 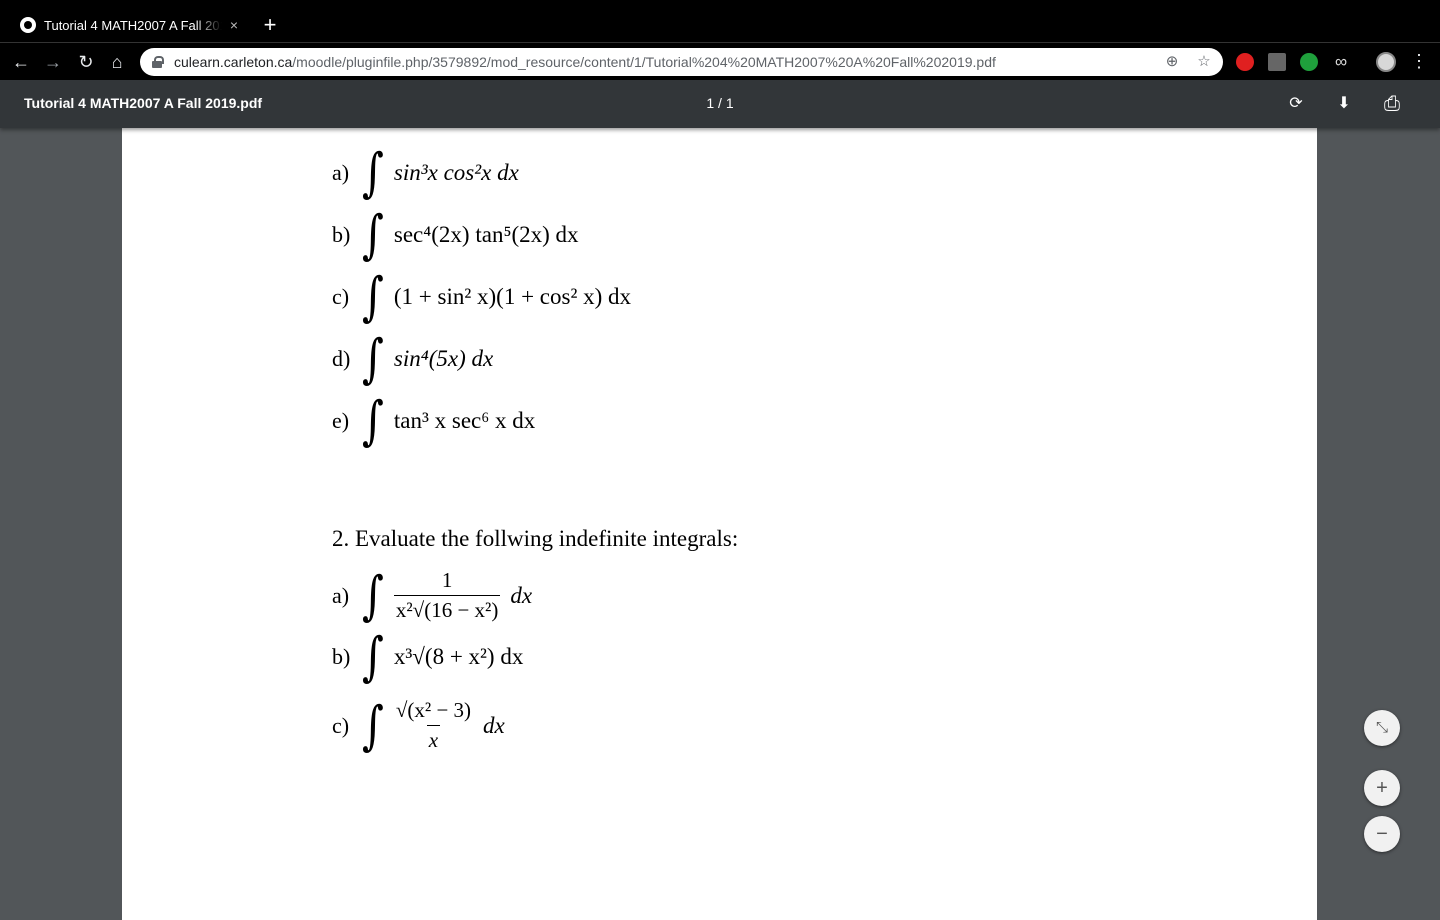 I want to click on adblock-extension-icon, so click(x=1245, y=62).